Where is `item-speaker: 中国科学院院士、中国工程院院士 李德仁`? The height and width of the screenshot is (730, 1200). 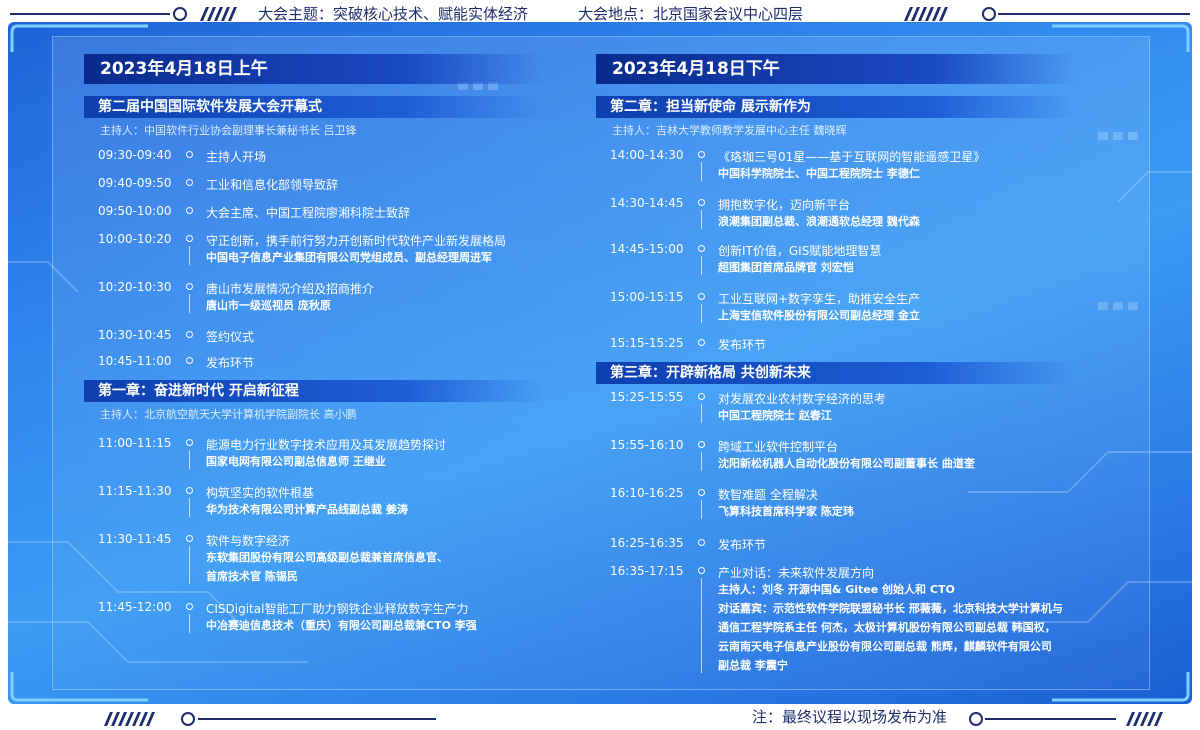
item-speaker: 中国科学院院士、中国工程院院士 李德仁 is located at coordinates (819, 173).